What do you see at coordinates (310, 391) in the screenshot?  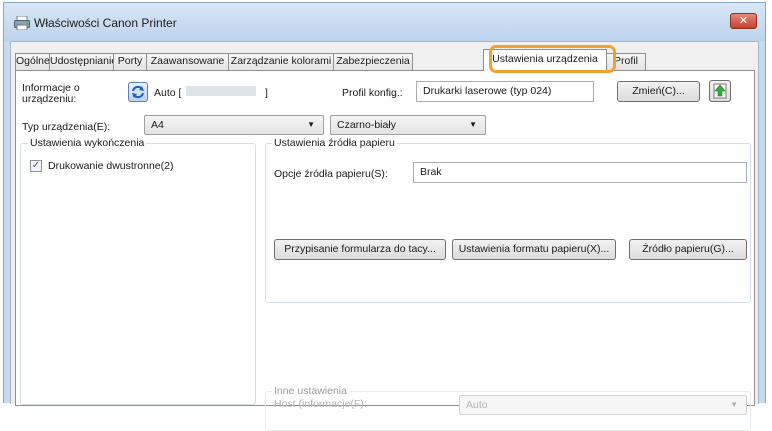 I see `other-settings-title: Inne ustawienia` at bounding box center [310, 391].